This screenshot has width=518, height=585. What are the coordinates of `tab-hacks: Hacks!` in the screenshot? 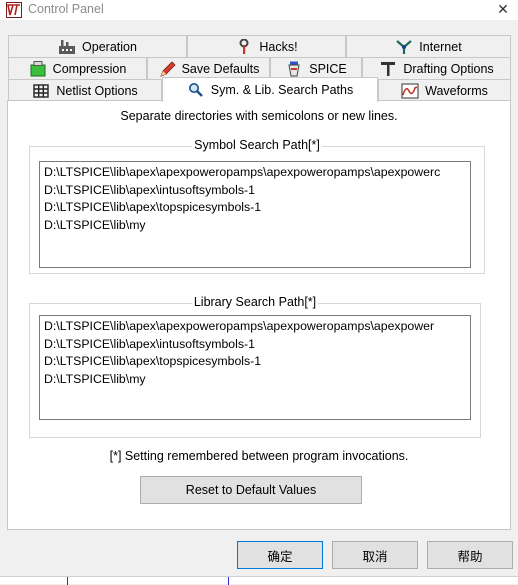 It's located at (266, 46).